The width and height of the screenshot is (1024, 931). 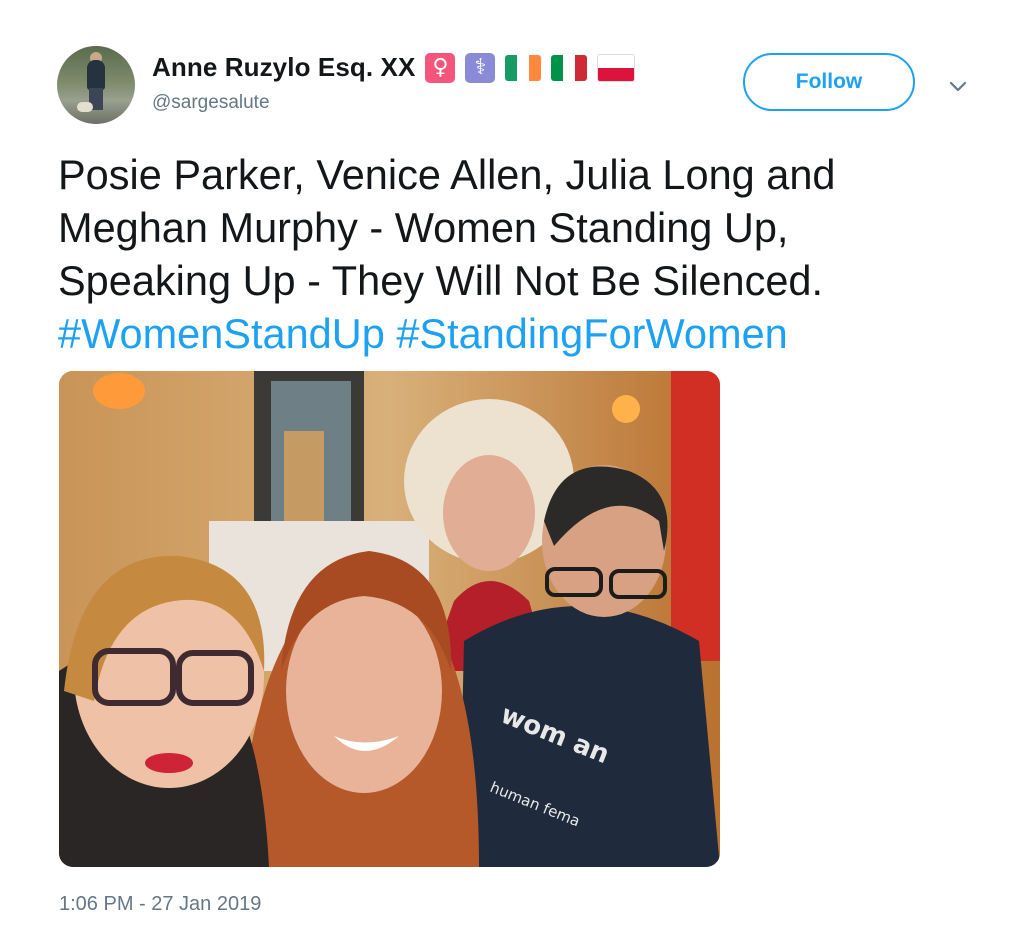 What do you see at coordinates (523, 67) in the screenshot?
I see `ireland-flag-icon` at bounding box center [523, 67].